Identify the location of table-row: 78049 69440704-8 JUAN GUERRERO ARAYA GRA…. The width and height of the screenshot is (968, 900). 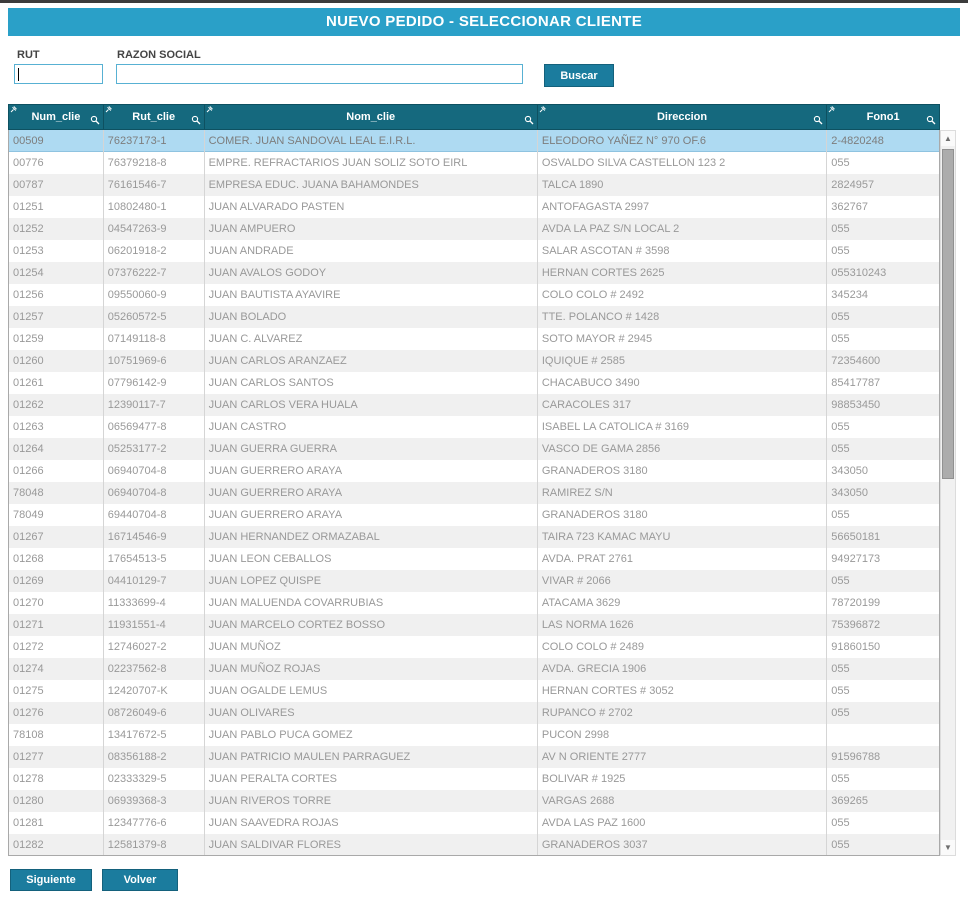
(474, 515).